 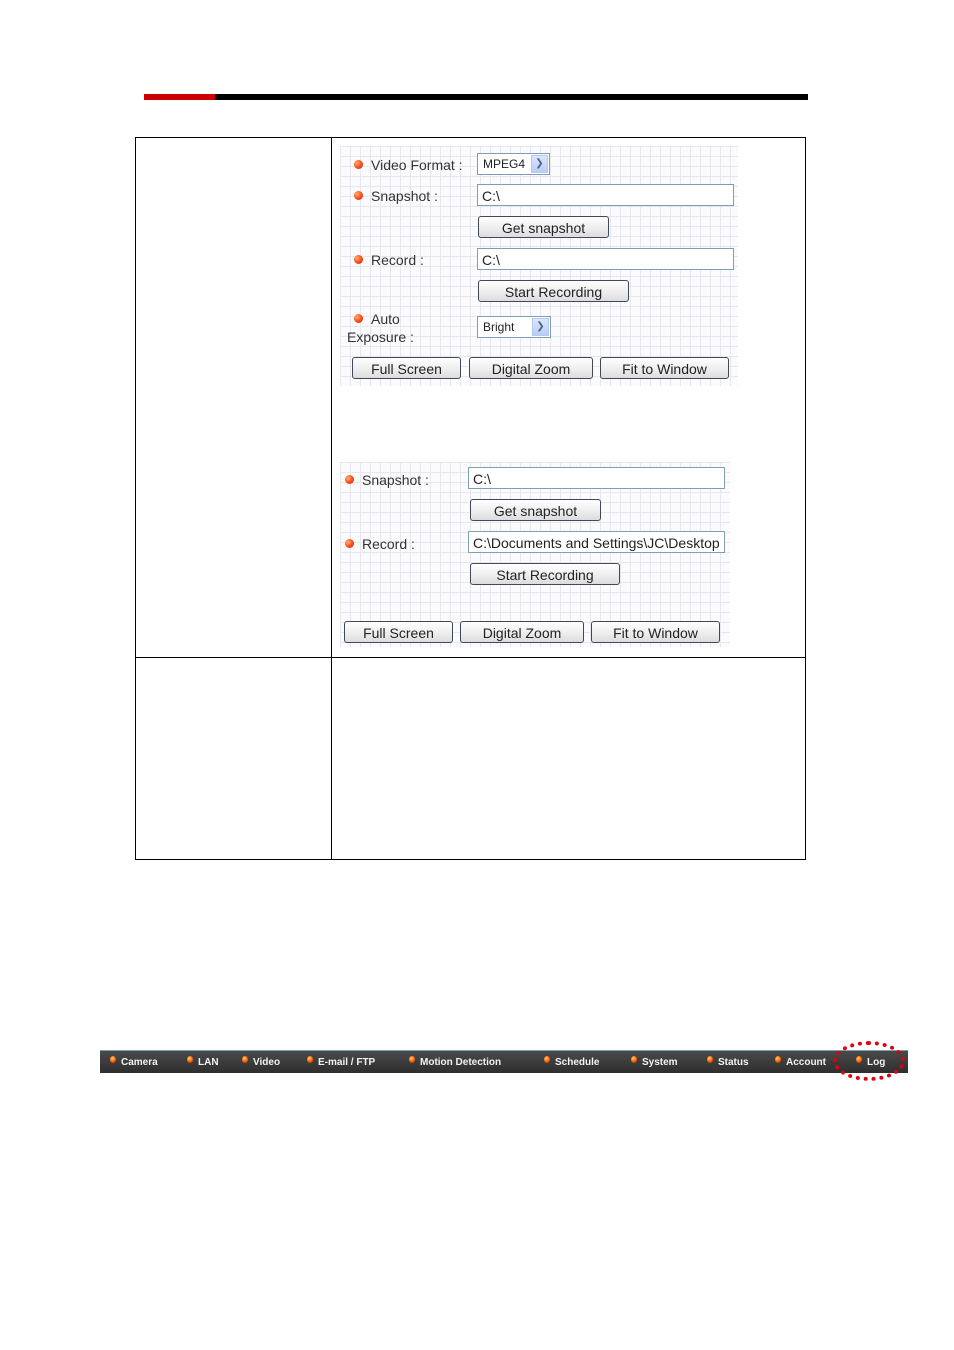 I want to click on auto-exposure-label-line2: Exposure :, so click(x=380, y=337).